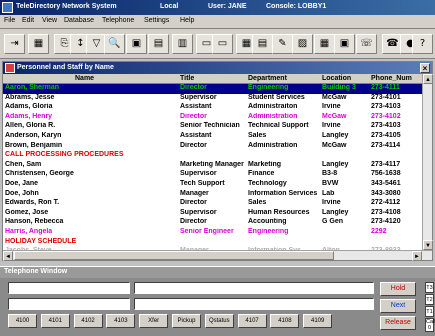 This screenshot has width=435, height=336. What do you see at coordinates (339, 87) in the screenshot?
I see `cell-location: Building 3` at bounding box center [339, 87].